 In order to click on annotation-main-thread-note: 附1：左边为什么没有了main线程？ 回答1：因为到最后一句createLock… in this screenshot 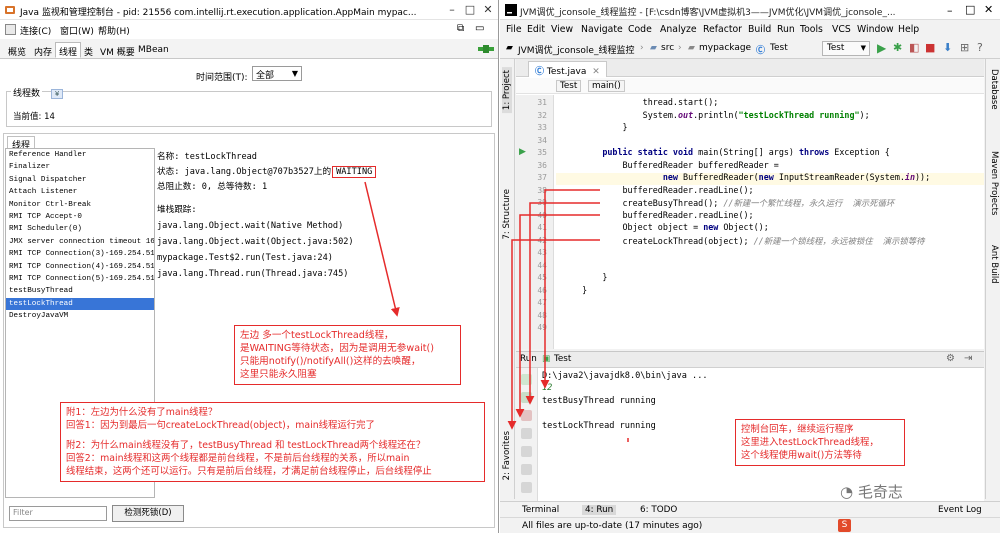, I will do `click(272, 442)`.